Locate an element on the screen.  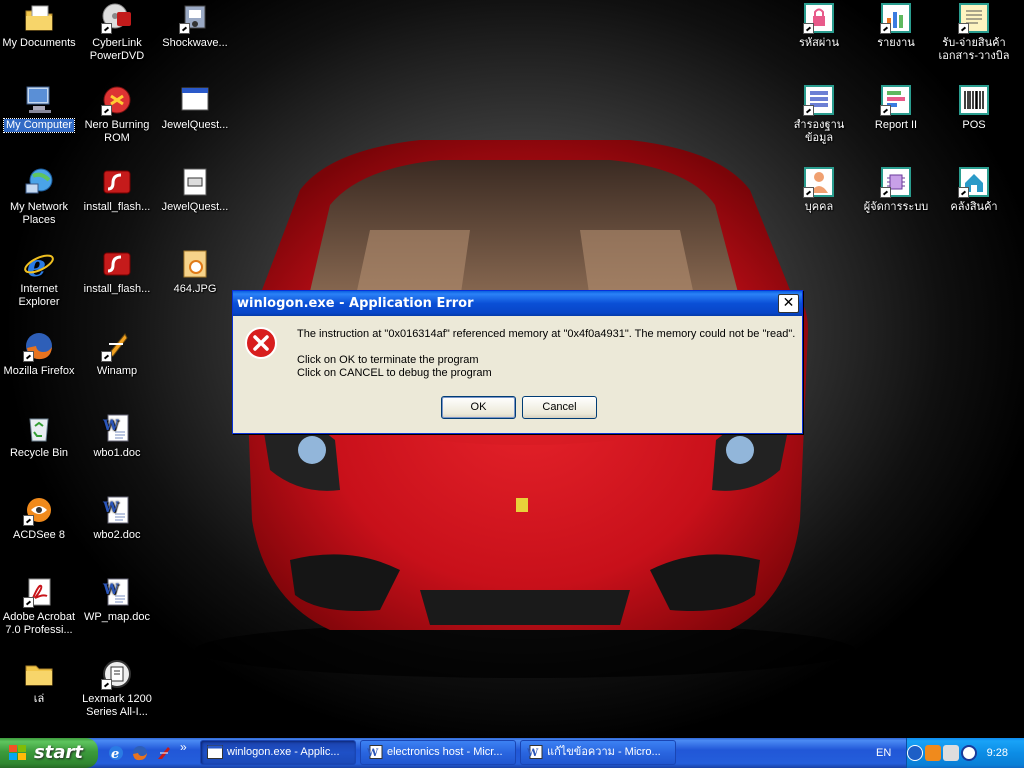
desktop-icon-acdsee: ACDSee 8 is located at coordinates (39, 518).